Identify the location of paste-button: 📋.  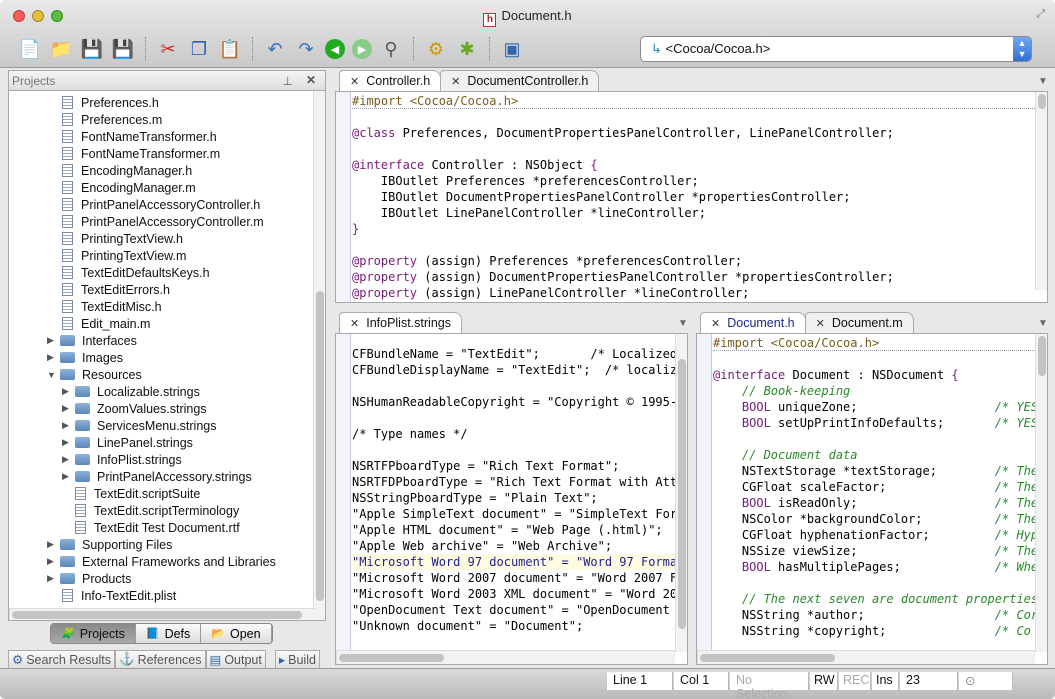
(230, 49).